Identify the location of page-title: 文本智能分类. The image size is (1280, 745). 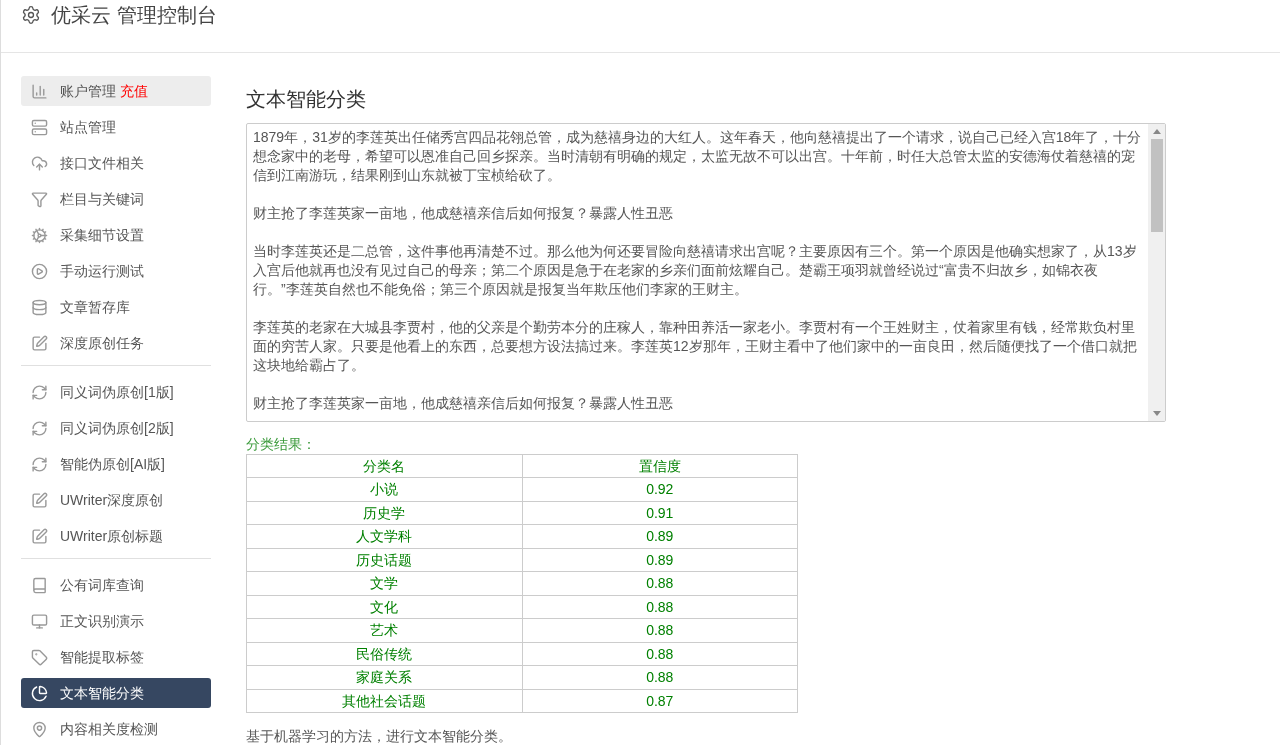
(306, 99).